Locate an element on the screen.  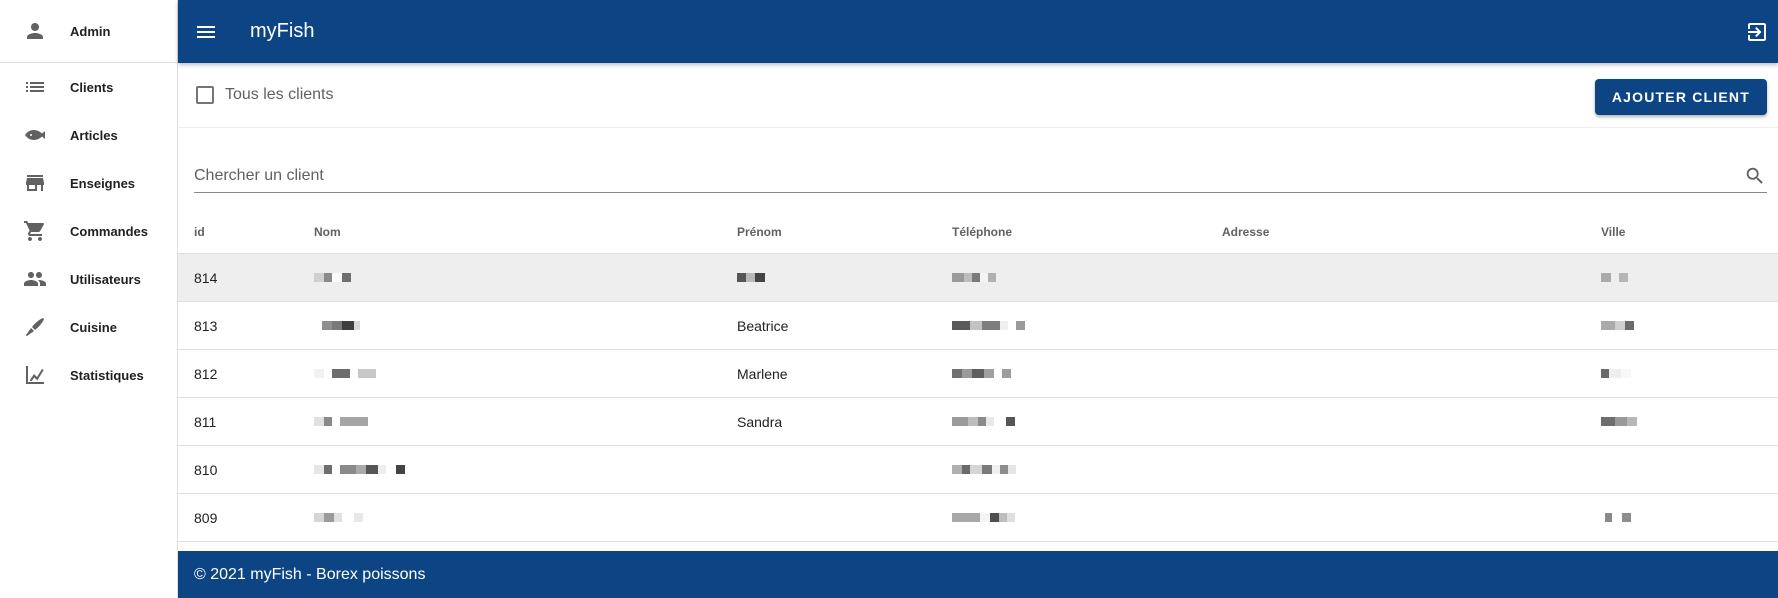
cell-id: 810 is located at coordinates (206, 469).